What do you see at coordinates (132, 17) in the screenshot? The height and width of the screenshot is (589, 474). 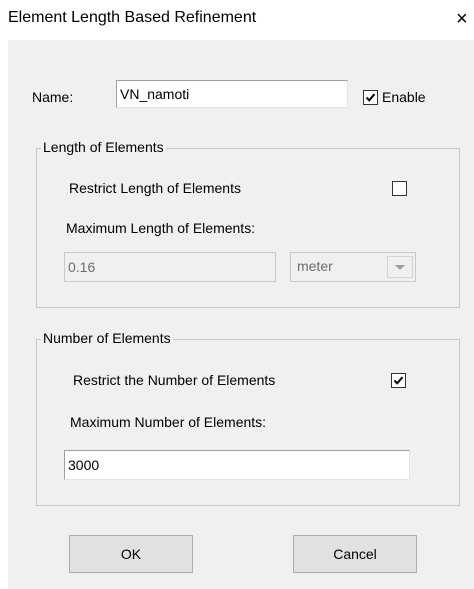 I see `window-title: Element Length Based Refinement` at bounding box center [132, 17].